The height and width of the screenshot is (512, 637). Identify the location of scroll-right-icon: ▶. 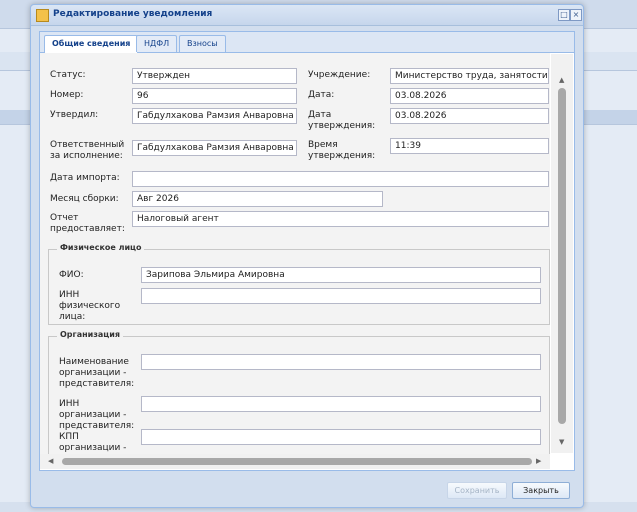
(538, 461).